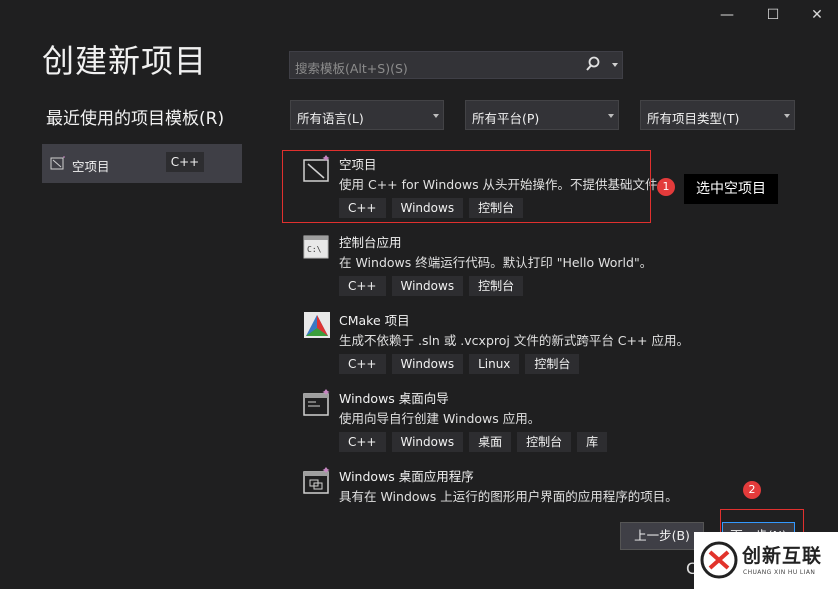 This screenshot has width=838, height=589. Describe the element at coordinates (316, 402) in the screenshot. I see `desktop-wizard-icon` at that location.